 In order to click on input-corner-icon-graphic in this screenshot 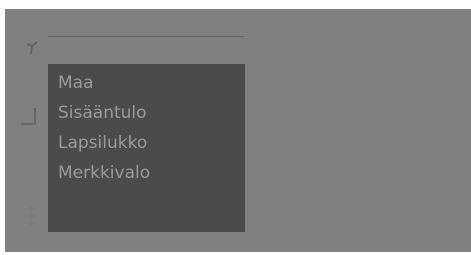, I will do `click(28, 116)`.